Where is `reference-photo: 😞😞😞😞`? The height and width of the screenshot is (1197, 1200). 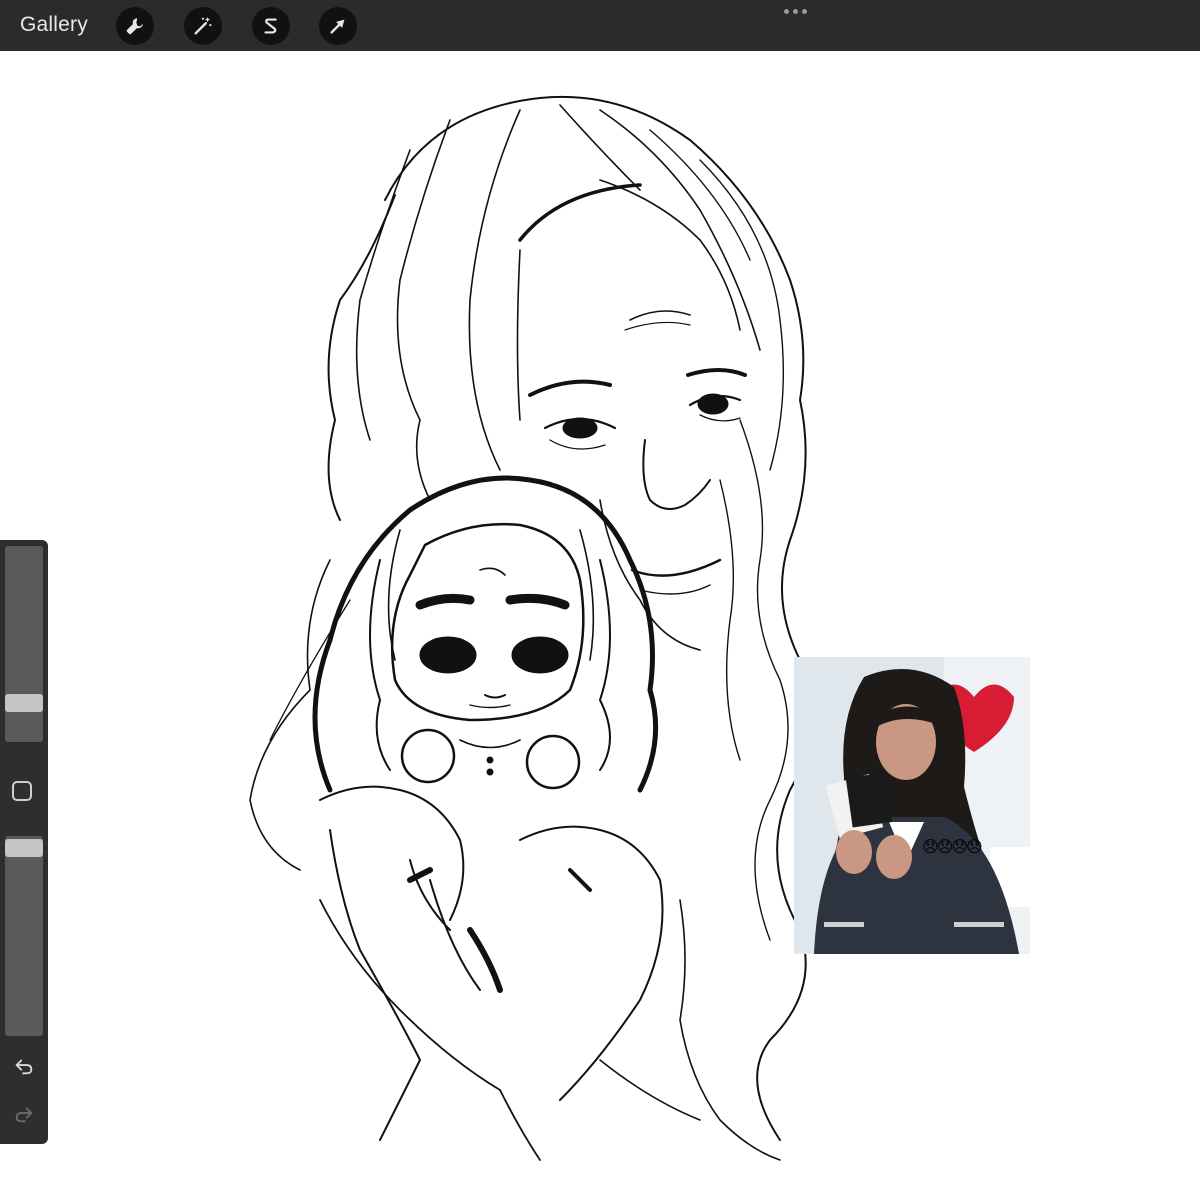 reference-photo: 😞😞😞😞 is located at coordinates (912, 805).